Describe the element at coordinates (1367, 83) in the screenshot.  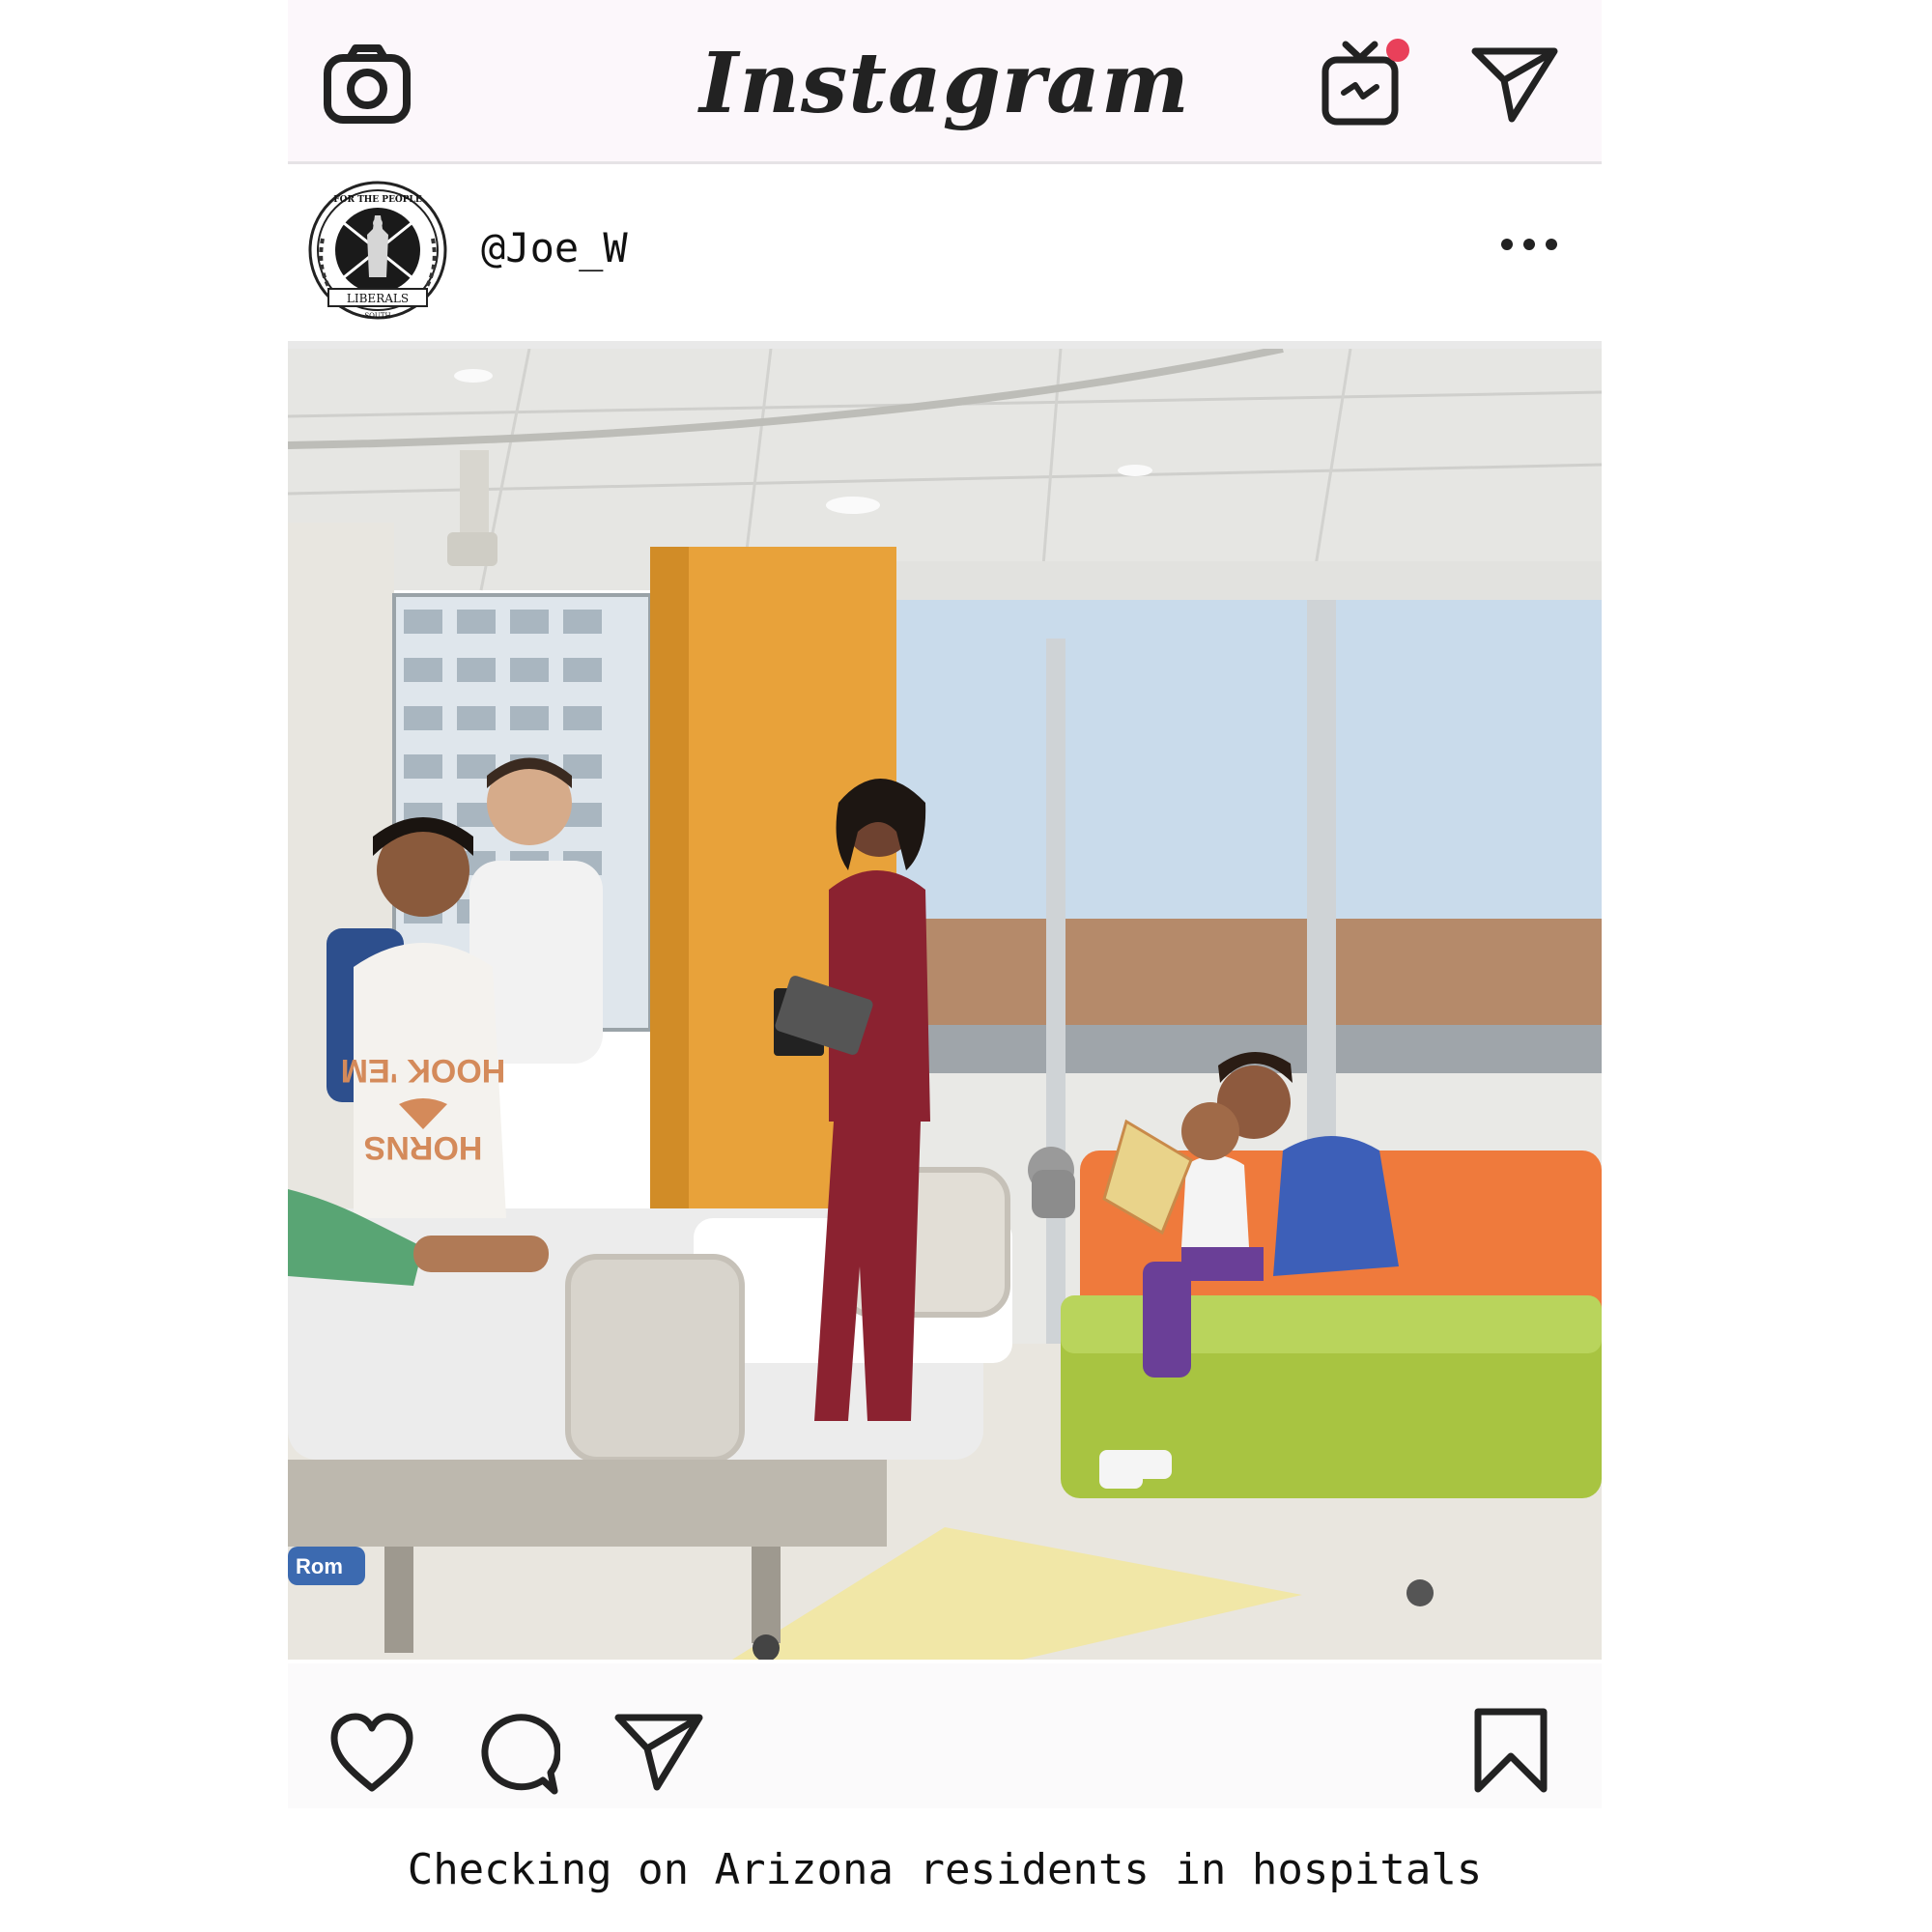
I see `igtv-icon` at that location.